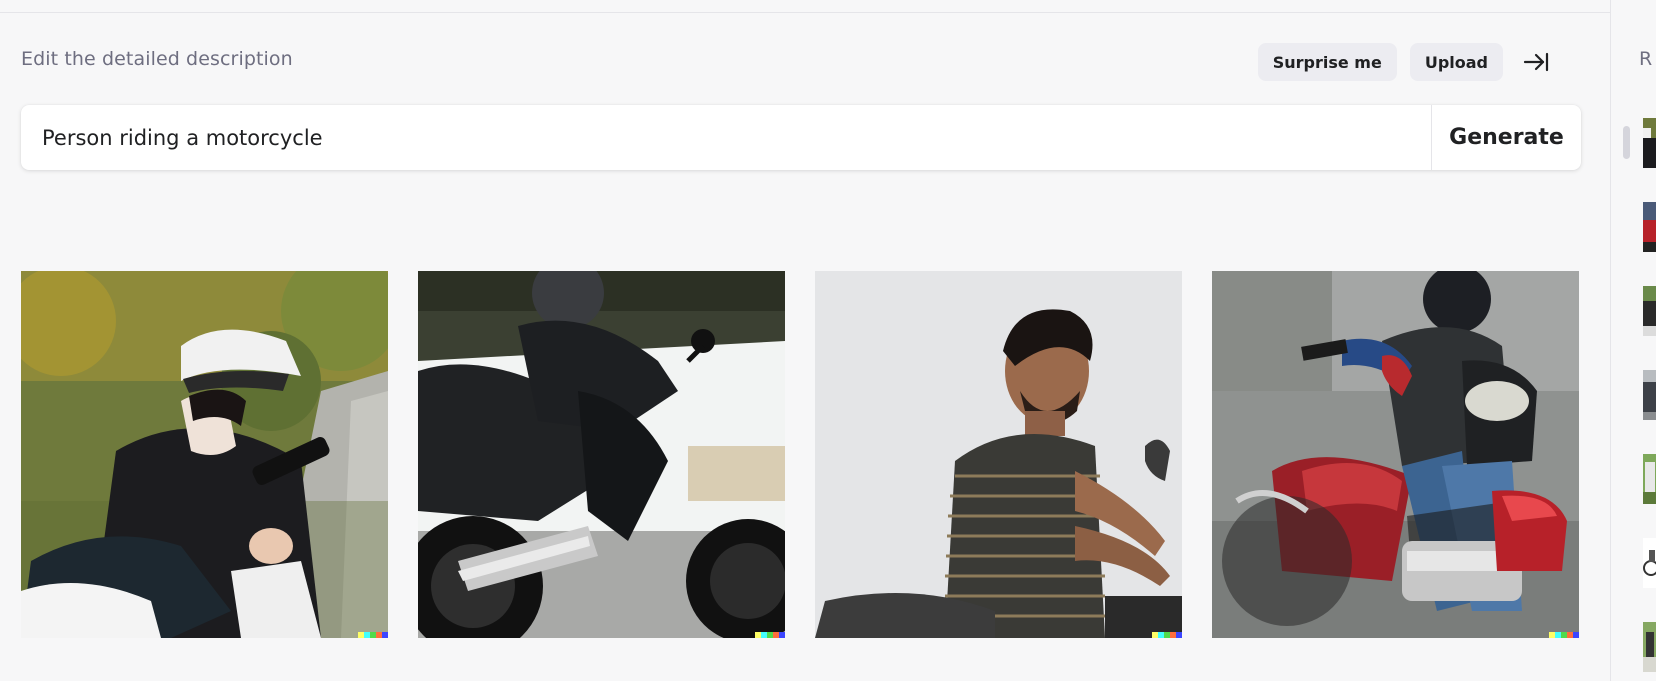 The height and width of the screenshot is (681, 1656). I want to click on generate-button: Generate, so click(1506, 137).